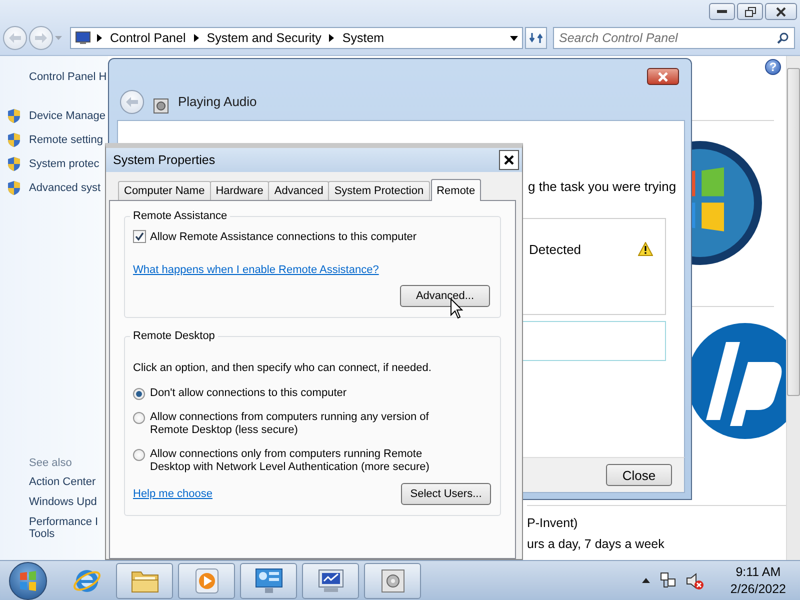  What do you see at coordinates (68, 482) in the screenshot?
I see `see-also-link: Action Center` at bounding box center [68, 482].